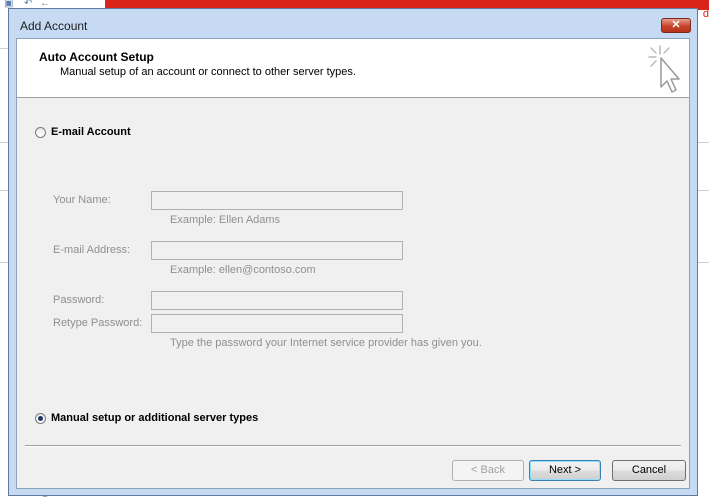 The height and width of the screenshot is (504, 709). Describe the element at coordinates (91, 132) in the screenshot. I see `email-account-label: E-mail Account` at that location.